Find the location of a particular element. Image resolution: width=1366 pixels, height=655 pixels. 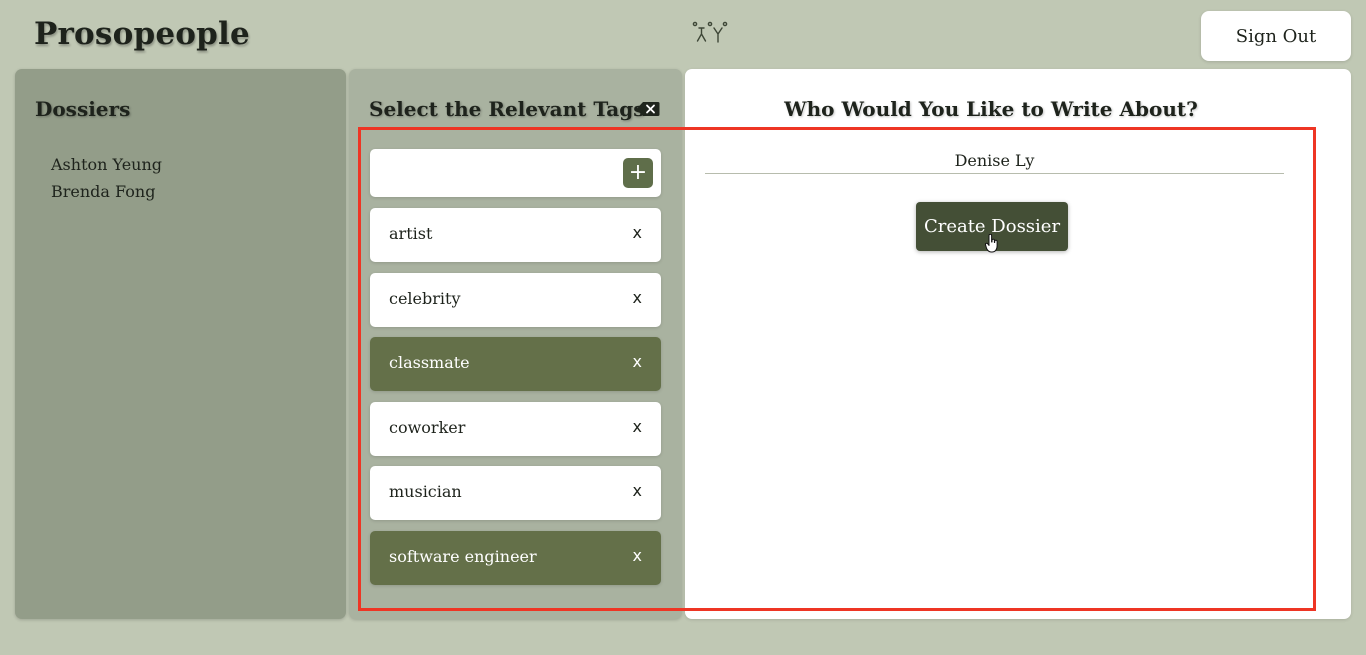

create-dossier-button: Create Dossier is located at coordinates (992, 226).